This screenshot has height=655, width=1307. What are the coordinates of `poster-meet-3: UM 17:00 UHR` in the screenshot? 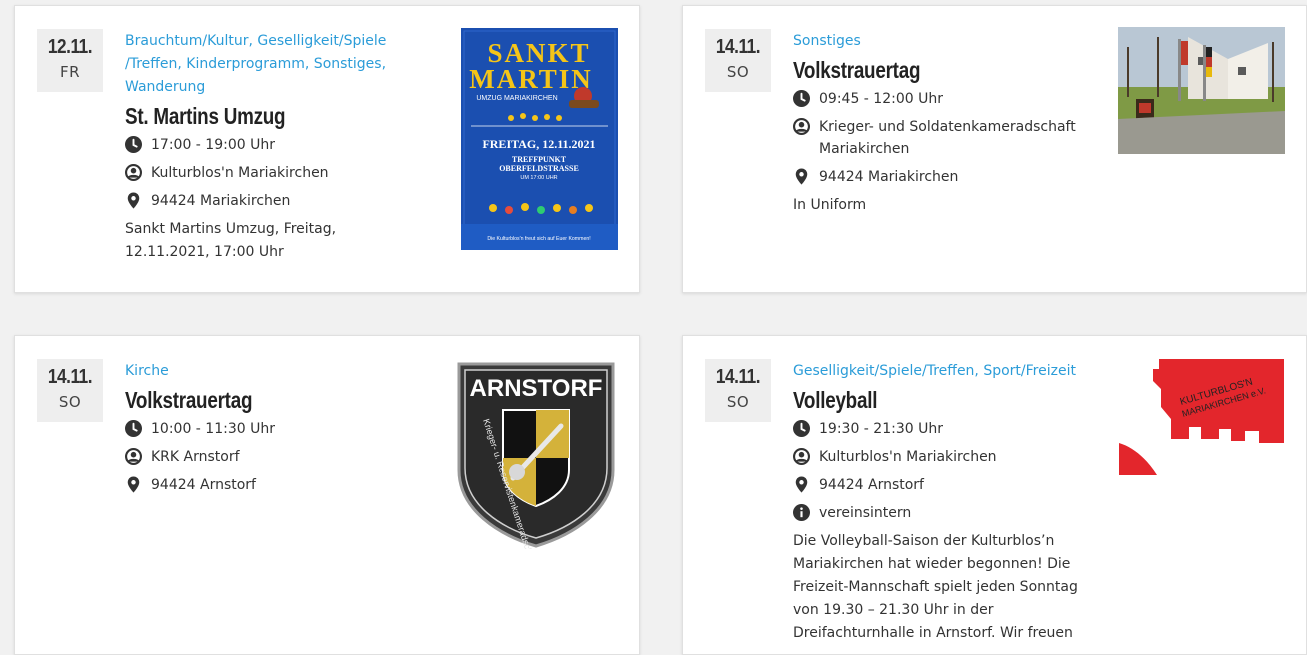 It's located at (538, 178).